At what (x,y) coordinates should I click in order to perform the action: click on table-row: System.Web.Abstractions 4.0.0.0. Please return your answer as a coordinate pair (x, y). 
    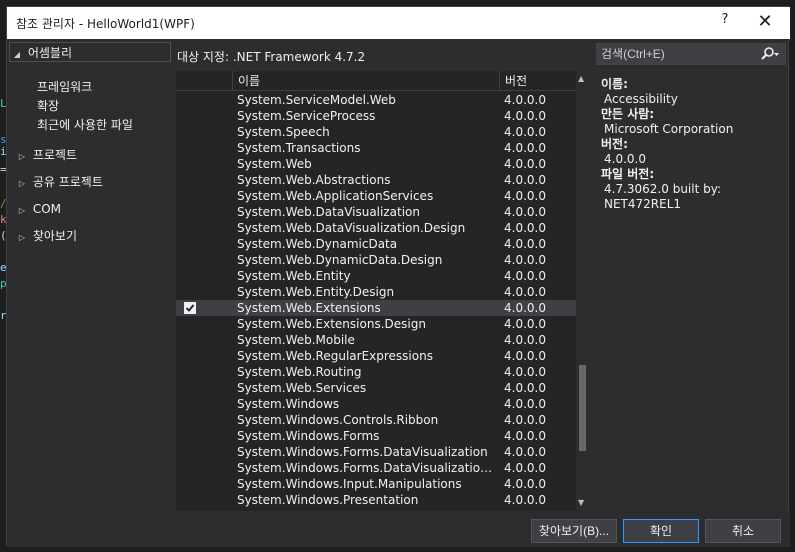
    Looking at the image, I should click on (376, 180).